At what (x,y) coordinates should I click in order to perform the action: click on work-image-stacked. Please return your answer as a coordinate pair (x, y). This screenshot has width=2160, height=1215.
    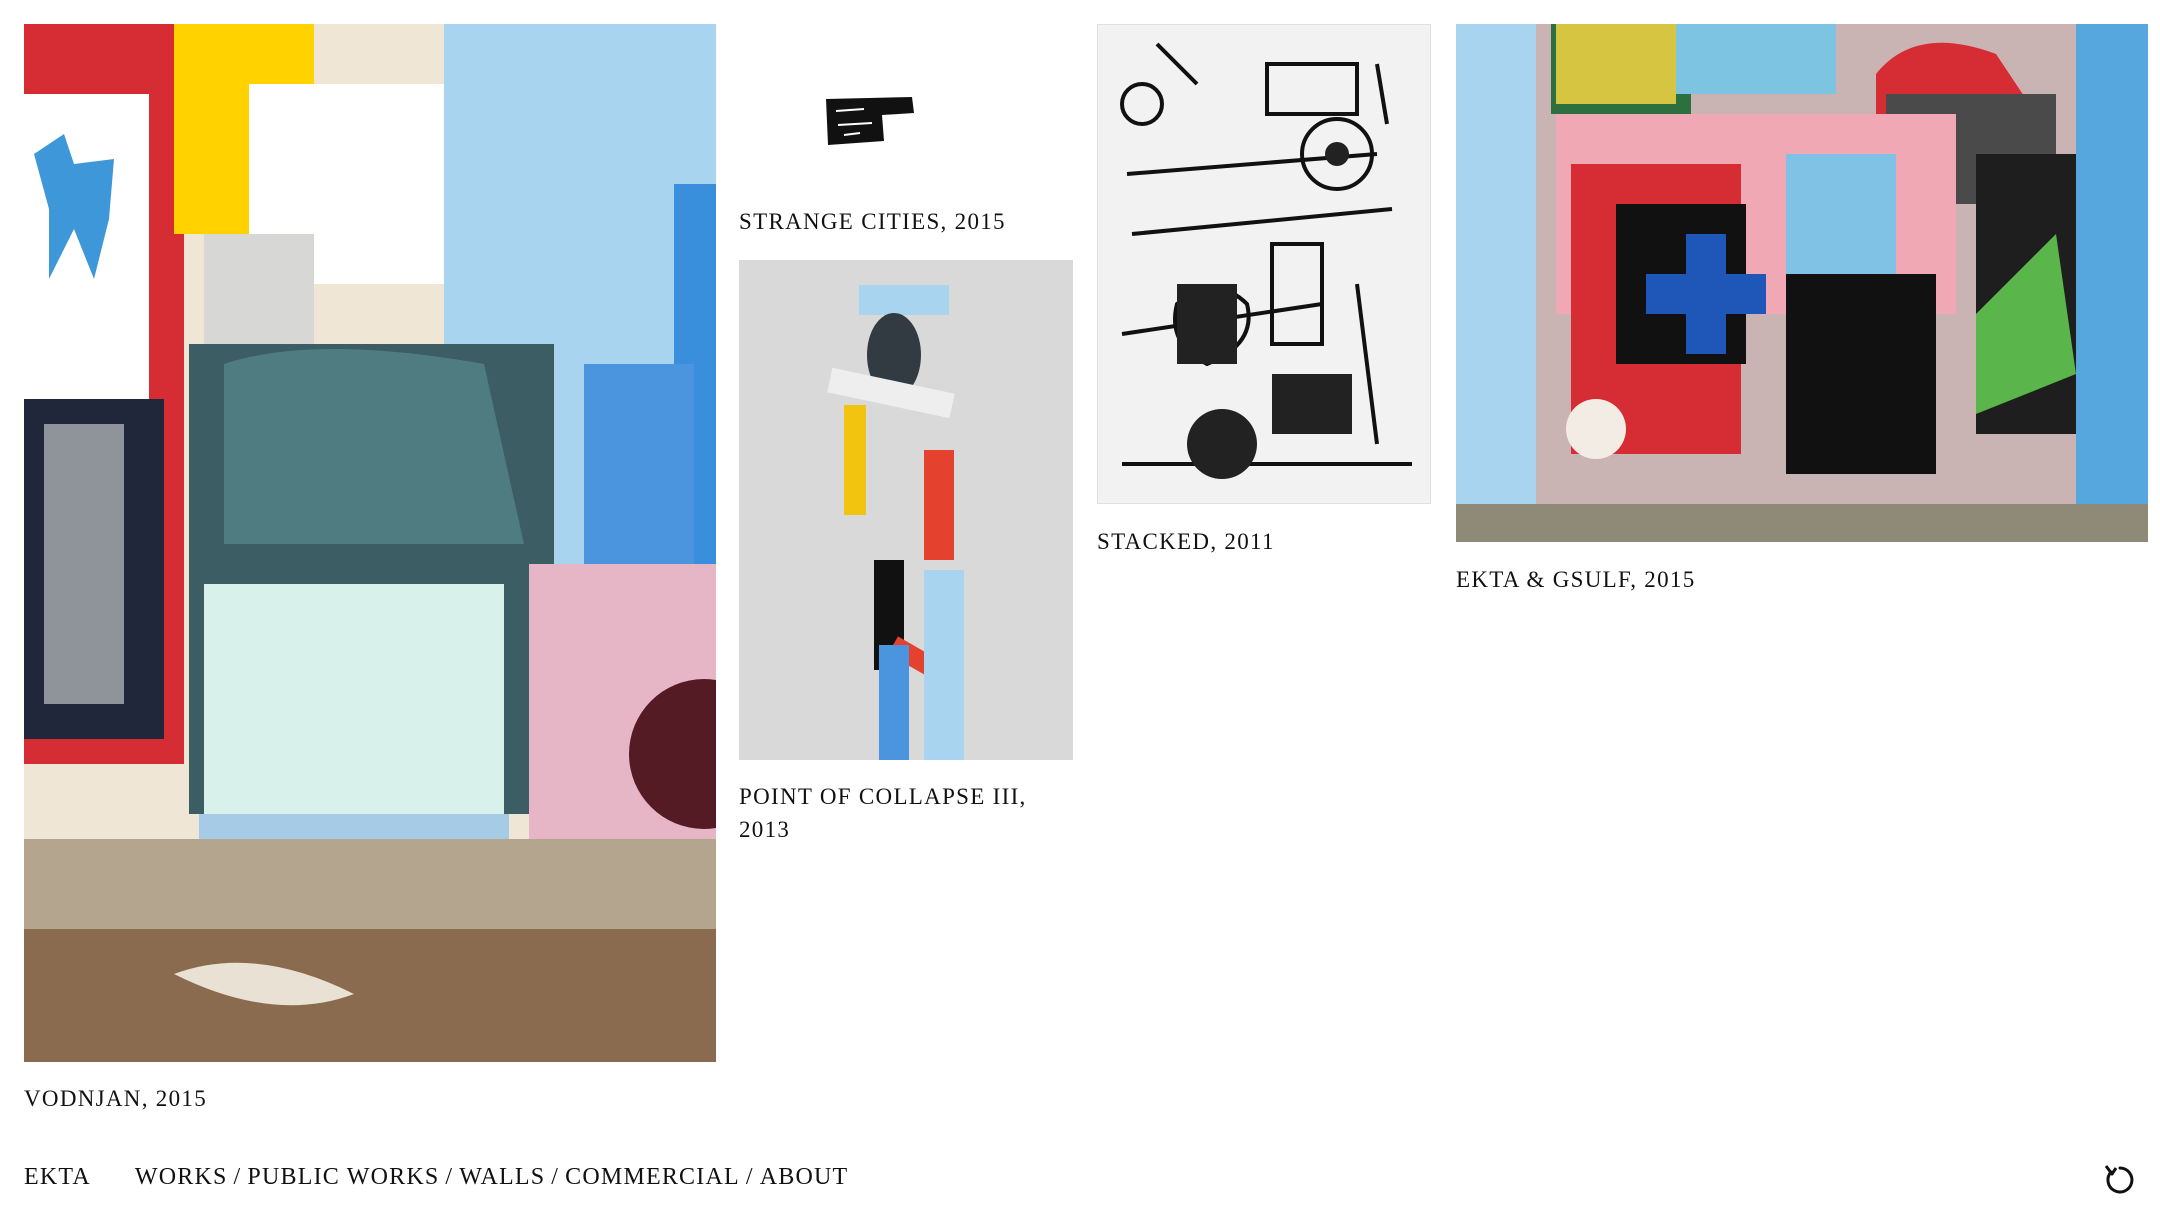
    Looking at the image, I should click on (1264, 264).